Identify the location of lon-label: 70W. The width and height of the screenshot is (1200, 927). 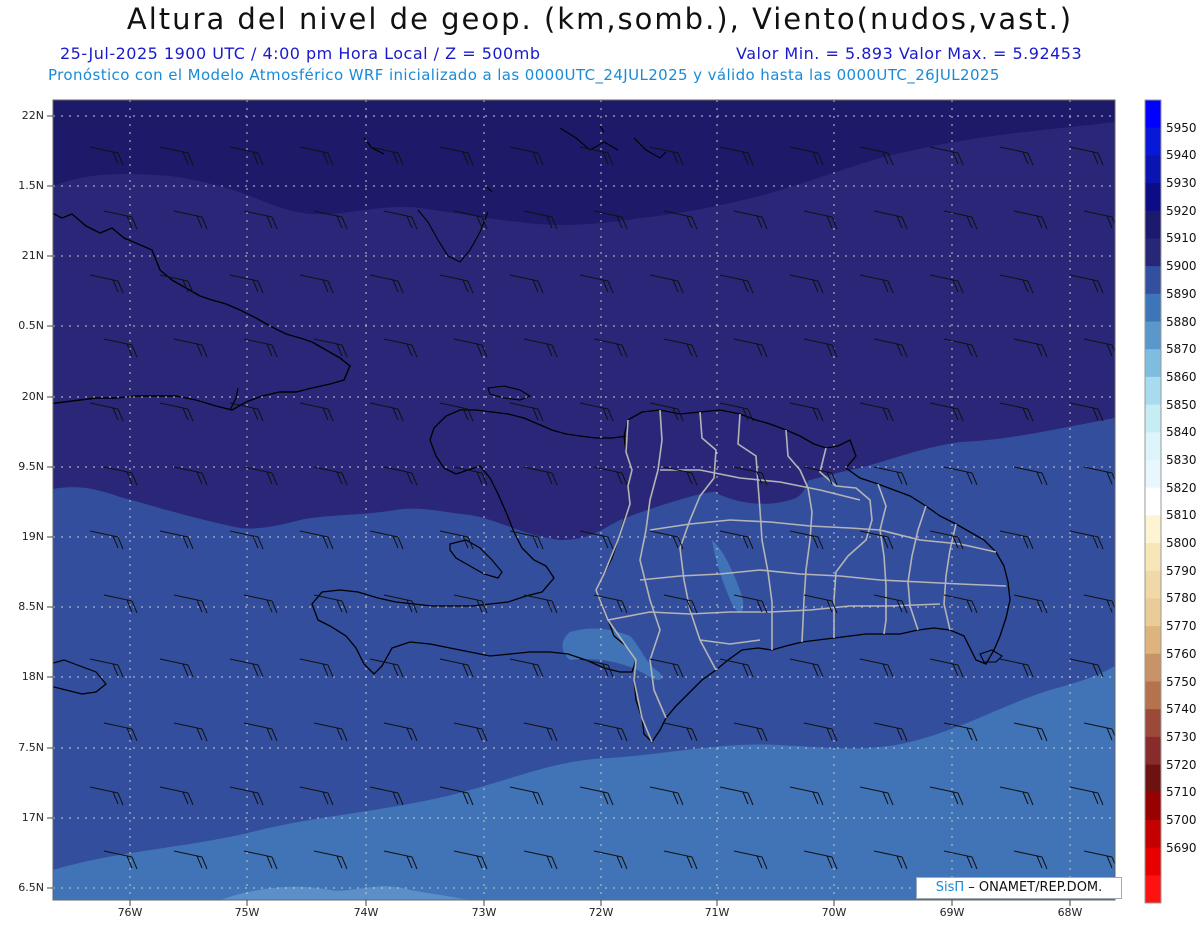
(834, 912).